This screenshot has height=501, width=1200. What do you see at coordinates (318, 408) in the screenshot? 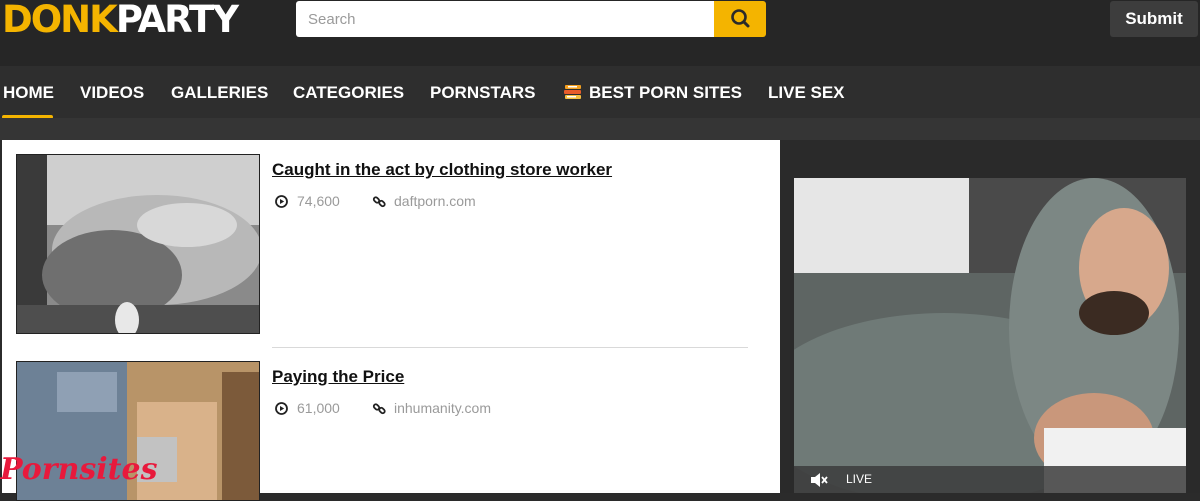
I see `view-count: 61,000` at bounding box center [318, 408].